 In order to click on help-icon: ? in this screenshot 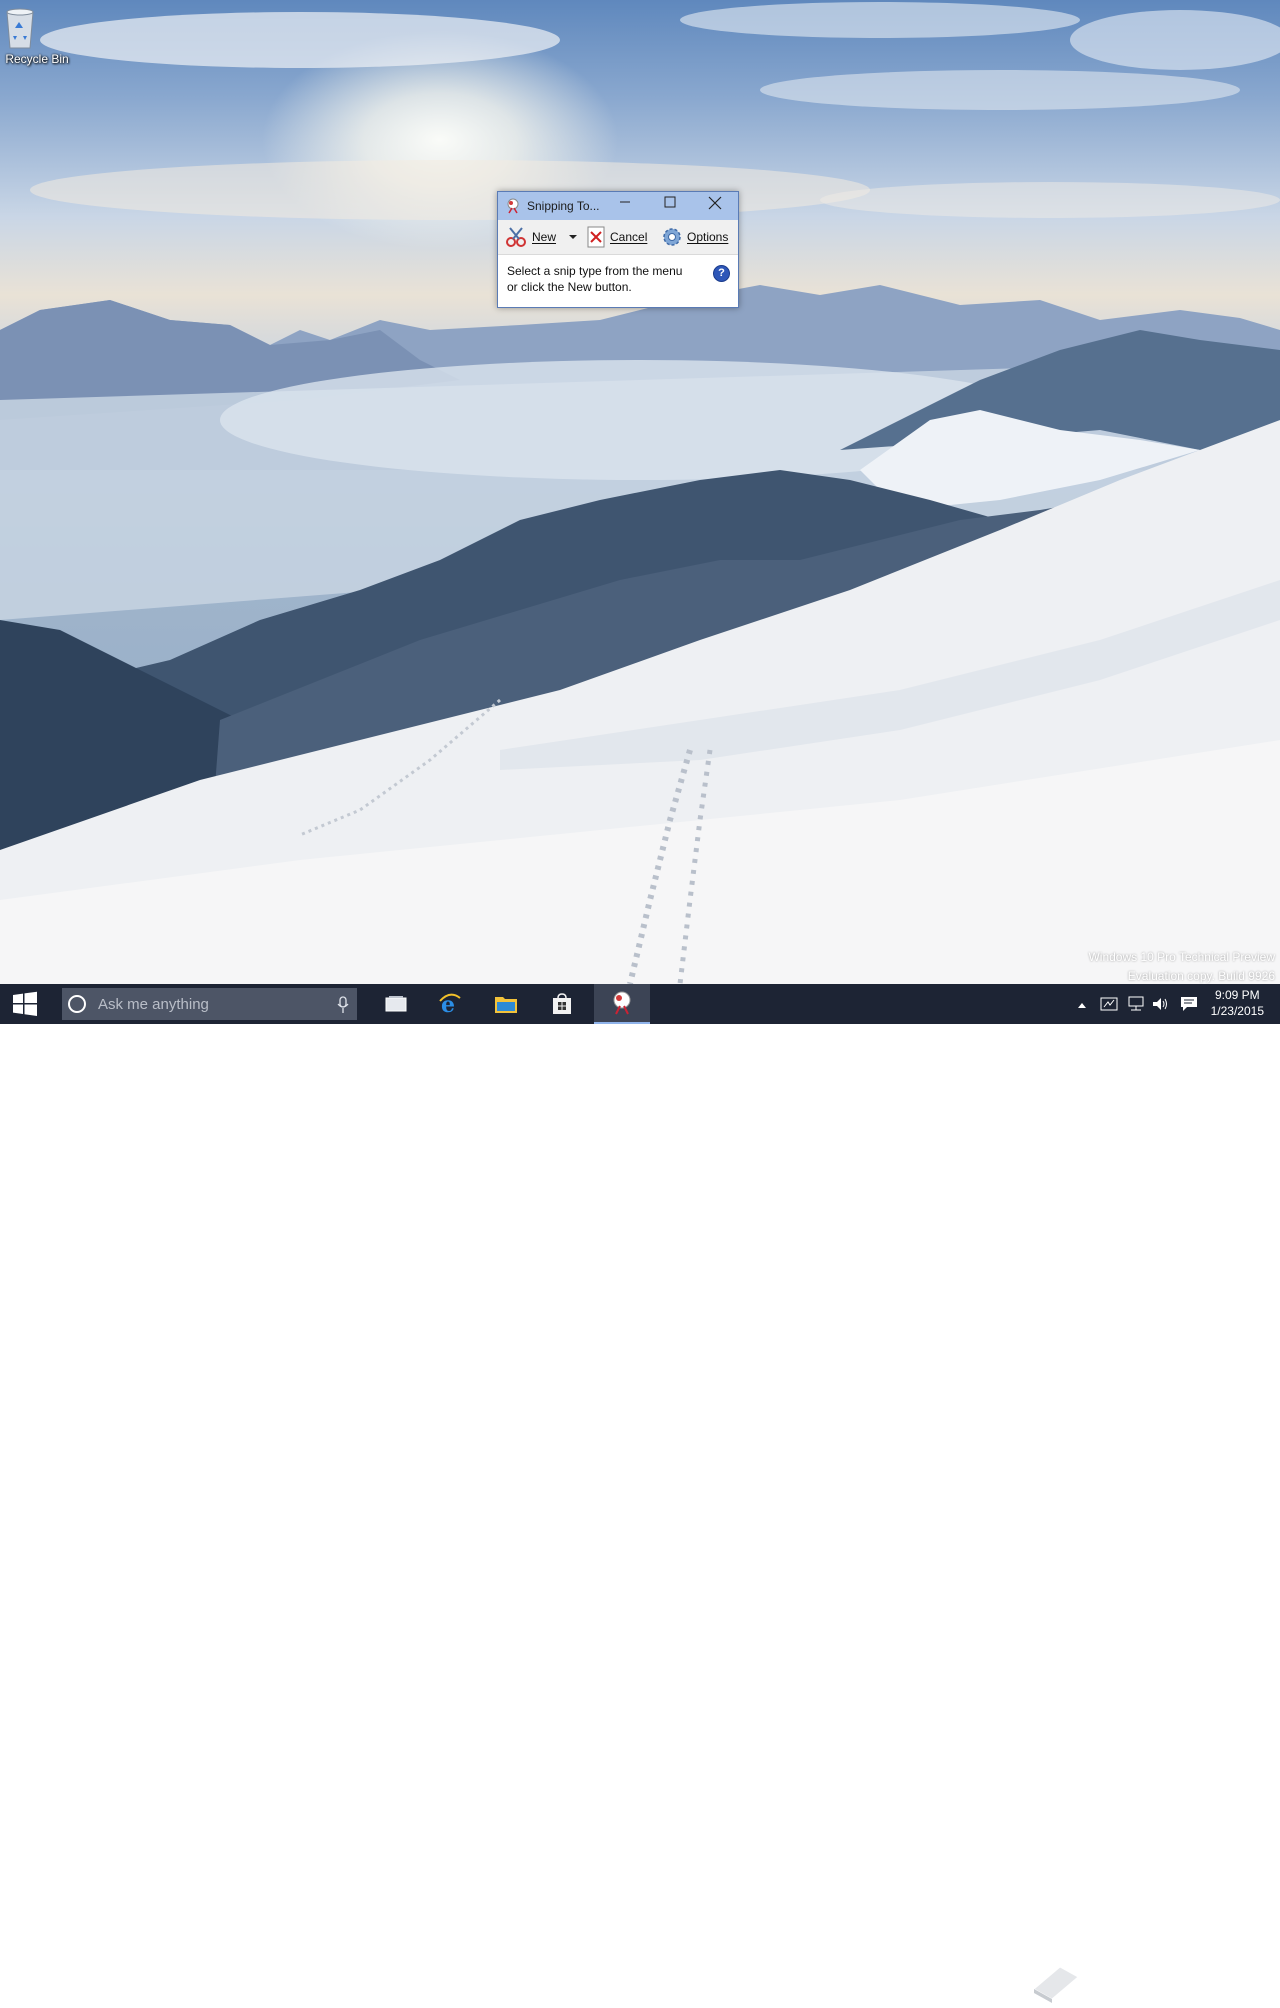, I will do `click(721, 273)`.